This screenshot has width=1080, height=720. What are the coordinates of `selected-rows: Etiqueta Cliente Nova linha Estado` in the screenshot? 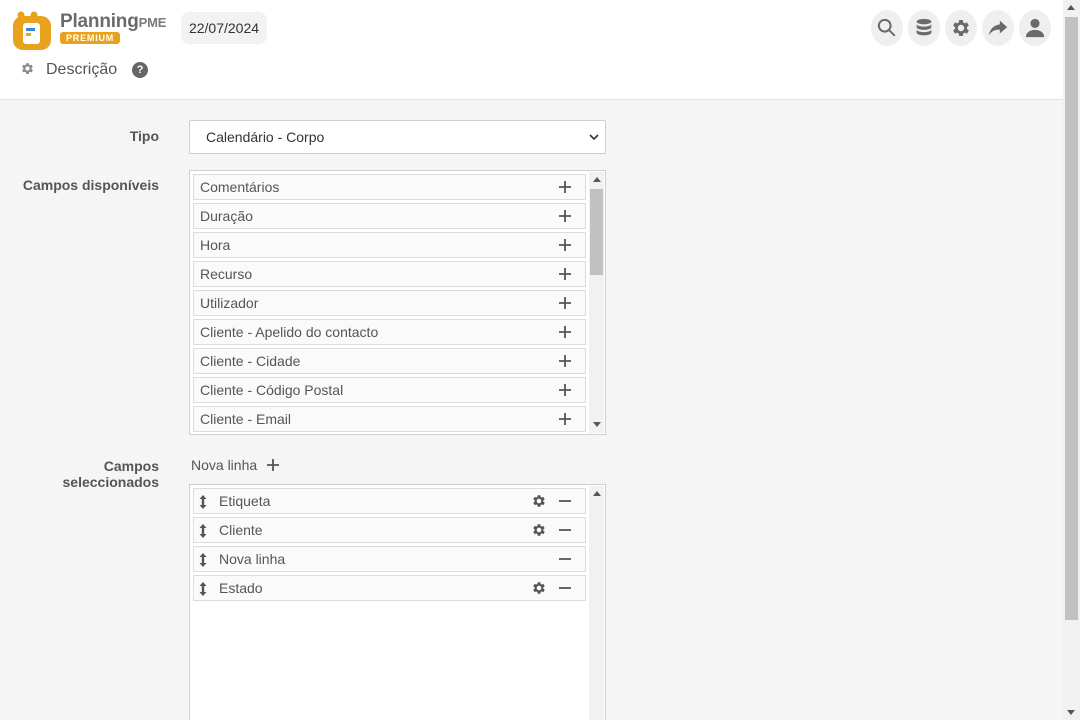 It's located at (389, 546).